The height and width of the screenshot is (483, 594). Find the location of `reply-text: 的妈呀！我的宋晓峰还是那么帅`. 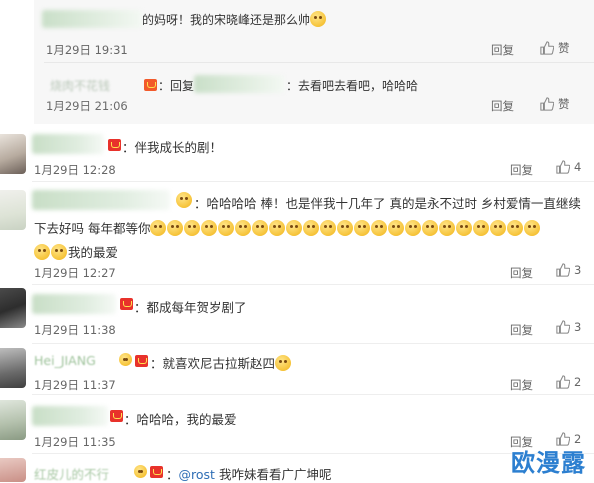

reply-text: 的妈呀！我的宋晓峰还是那么帅 is located at coordinates (234, 19).